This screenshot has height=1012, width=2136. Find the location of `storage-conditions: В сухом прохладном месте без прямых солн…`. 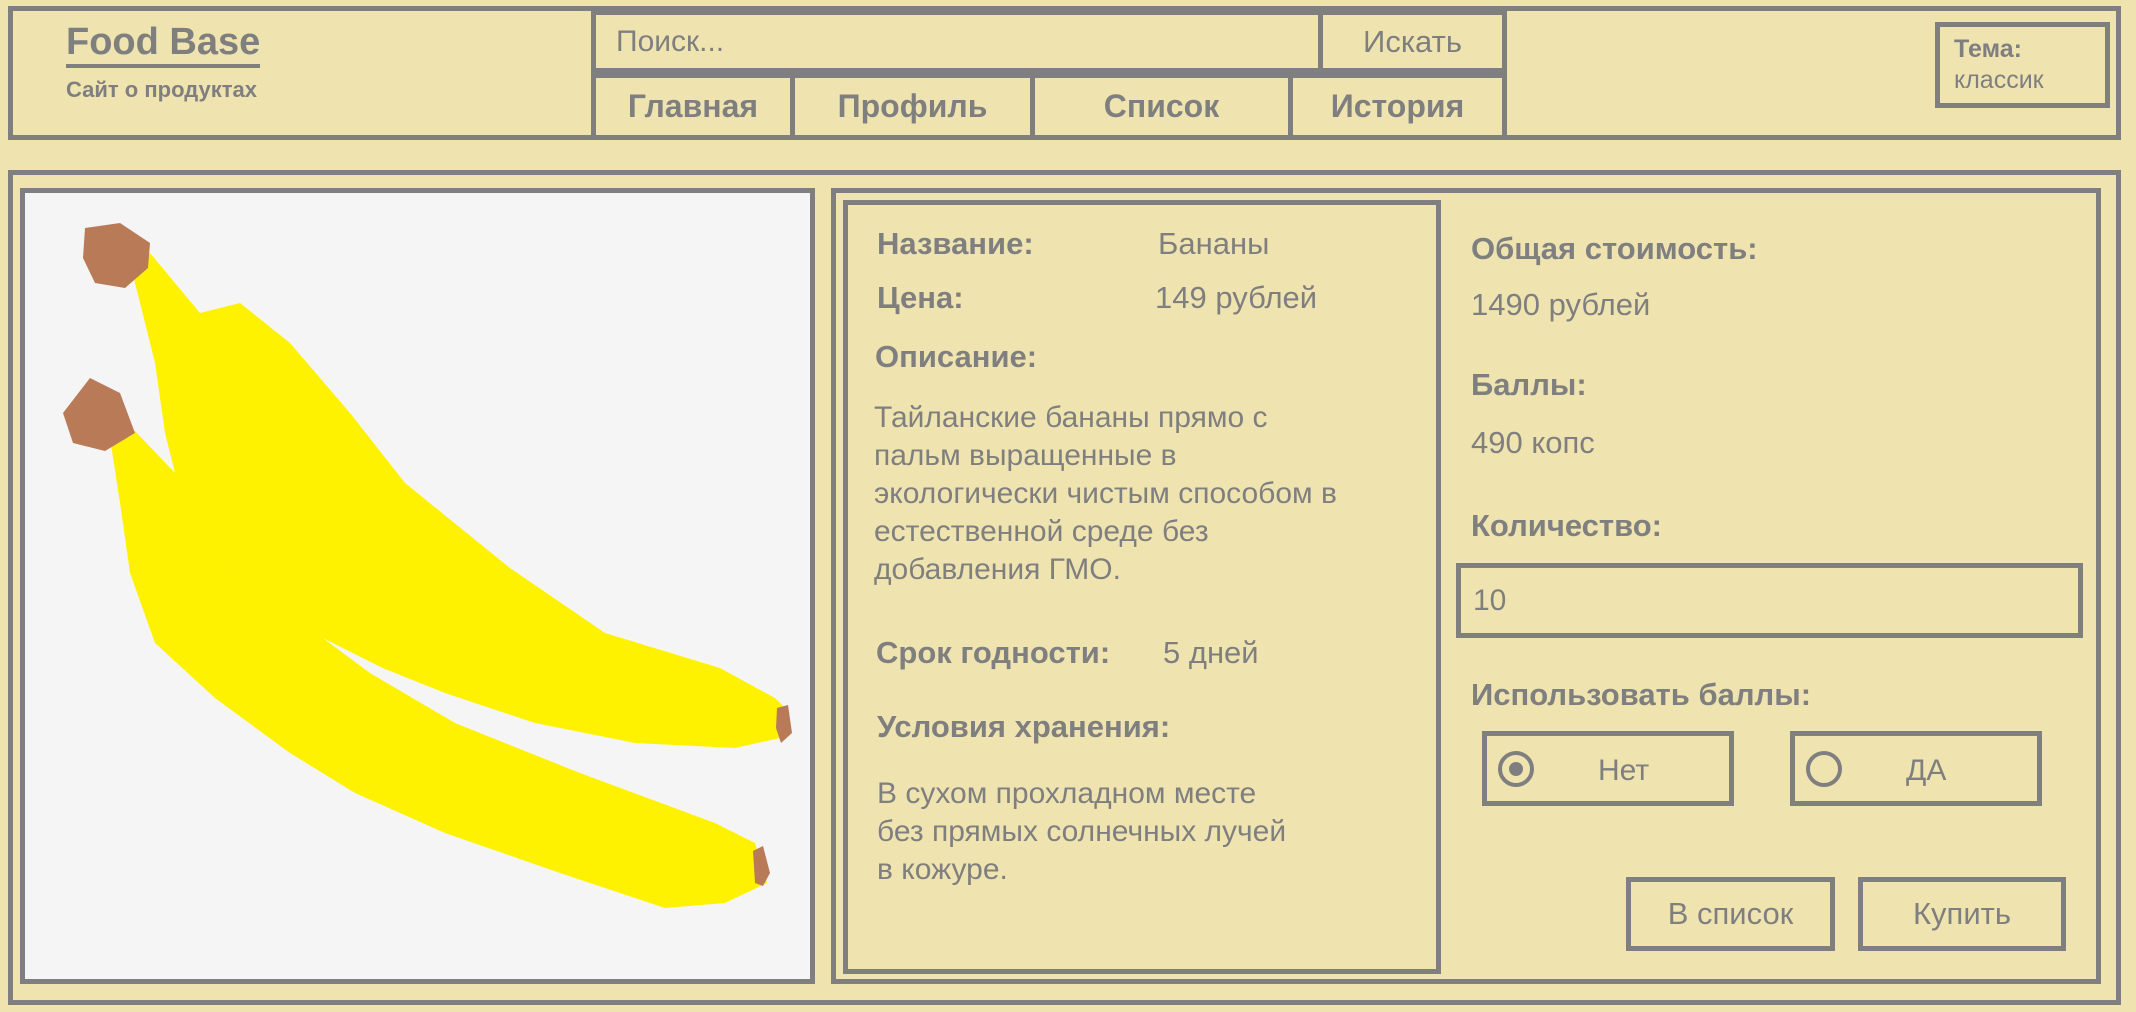

storage-conditions: В сухом прохладном месте без прямых солн… is located at coordinates (1082, 831).